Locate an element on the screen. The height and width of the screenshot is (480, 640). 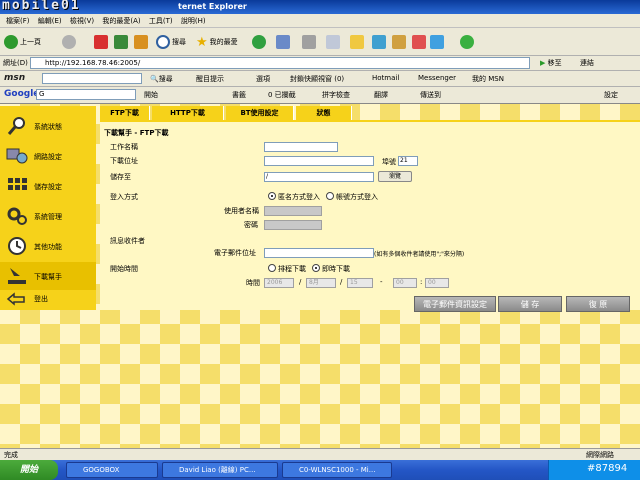
anonymous-login-radio is located at coordinates (272, 196).